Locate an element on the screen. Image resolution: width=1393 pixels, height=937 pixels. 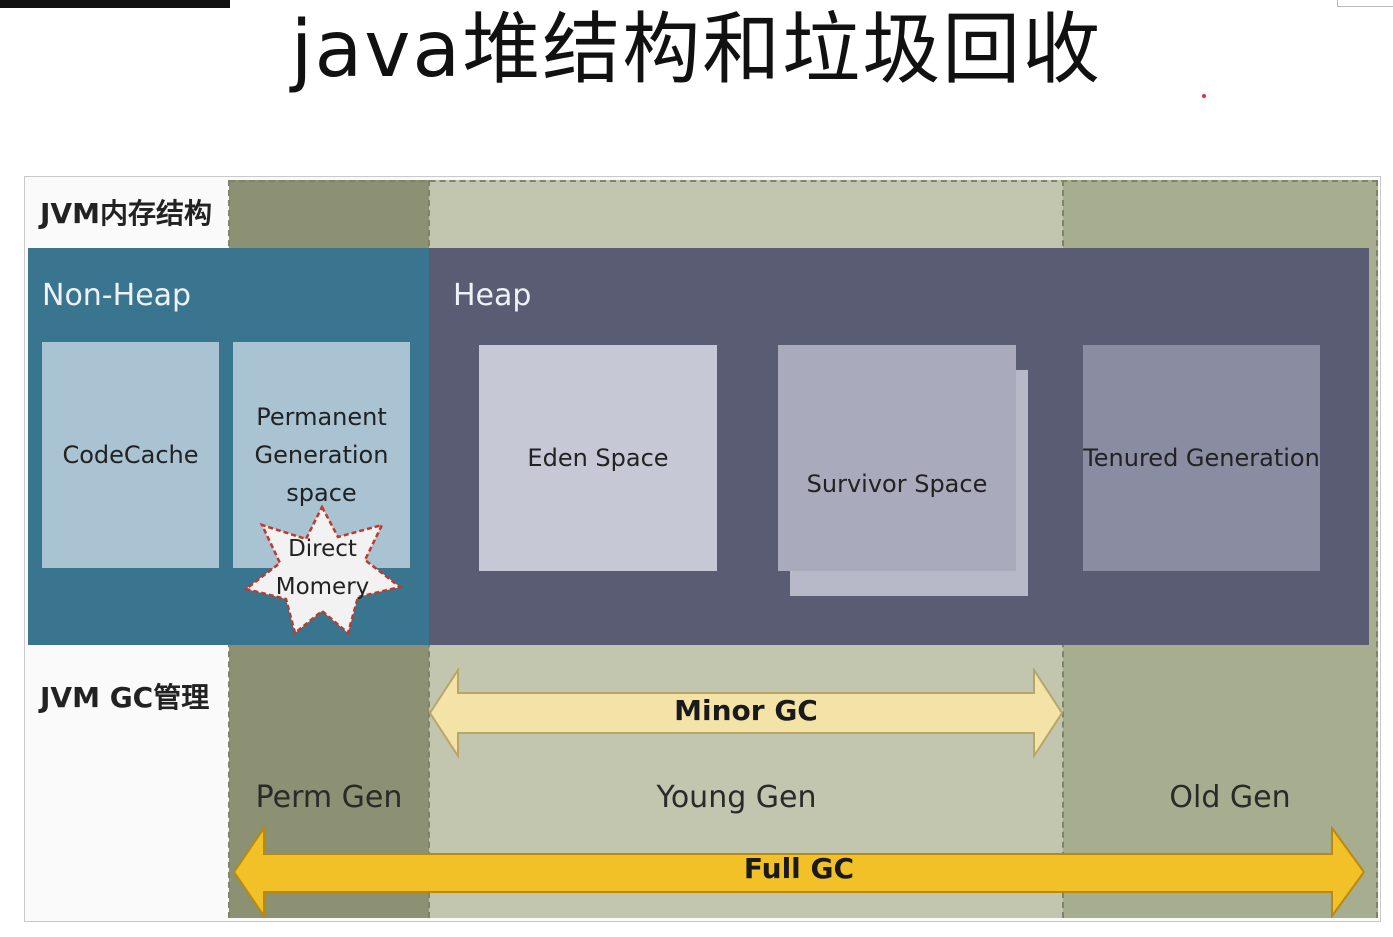
eden-space-label: Eden Space is located at coordinates (598, 458).